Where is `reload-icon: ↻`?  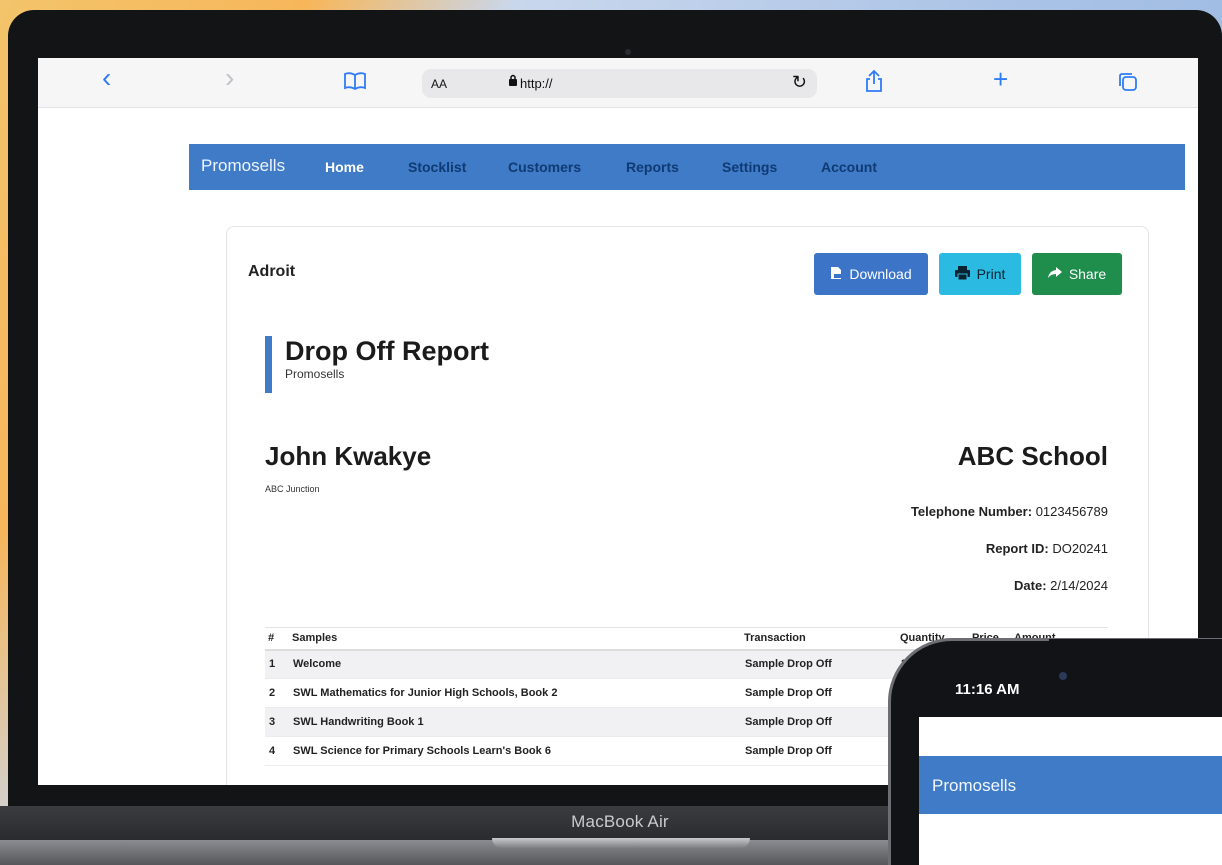
reload-icon: ↻ is located at coordinates (799, 82).